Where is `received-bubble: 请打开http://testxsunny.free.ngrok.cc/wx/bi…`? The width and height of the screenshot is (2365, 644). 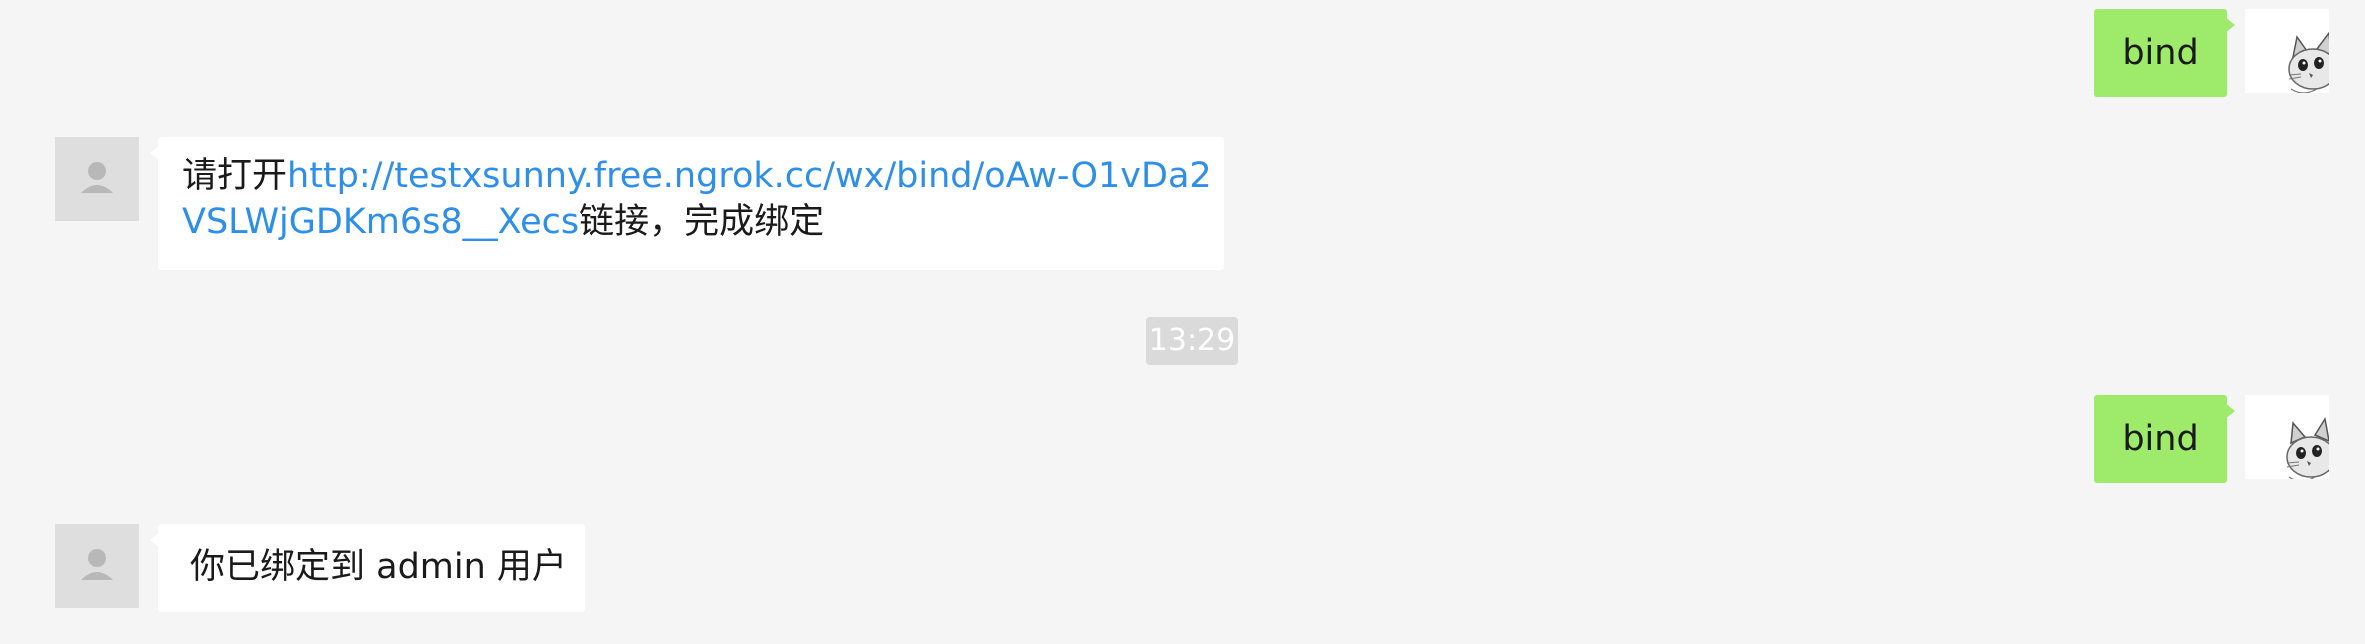 received-bubble: 请打开http://testxsunny.free.ngrok.cc/wx/bi… is located at coordinates (687, 203).